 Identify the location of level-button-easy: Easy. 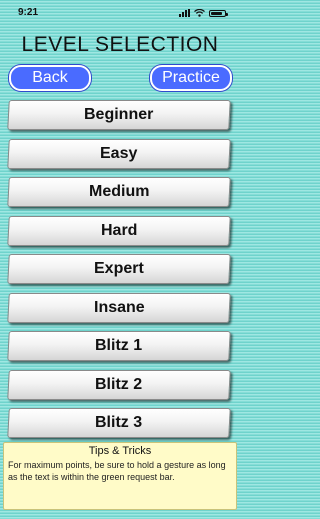
(119, 153).